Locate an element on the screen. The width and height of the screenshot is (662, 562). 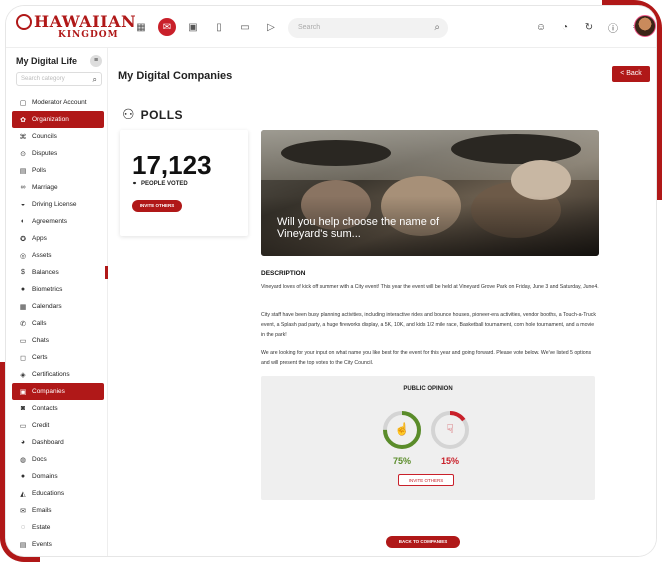
sidebar-item-dashboard: ◕ Dashboard is located at coordinates (58, 442).